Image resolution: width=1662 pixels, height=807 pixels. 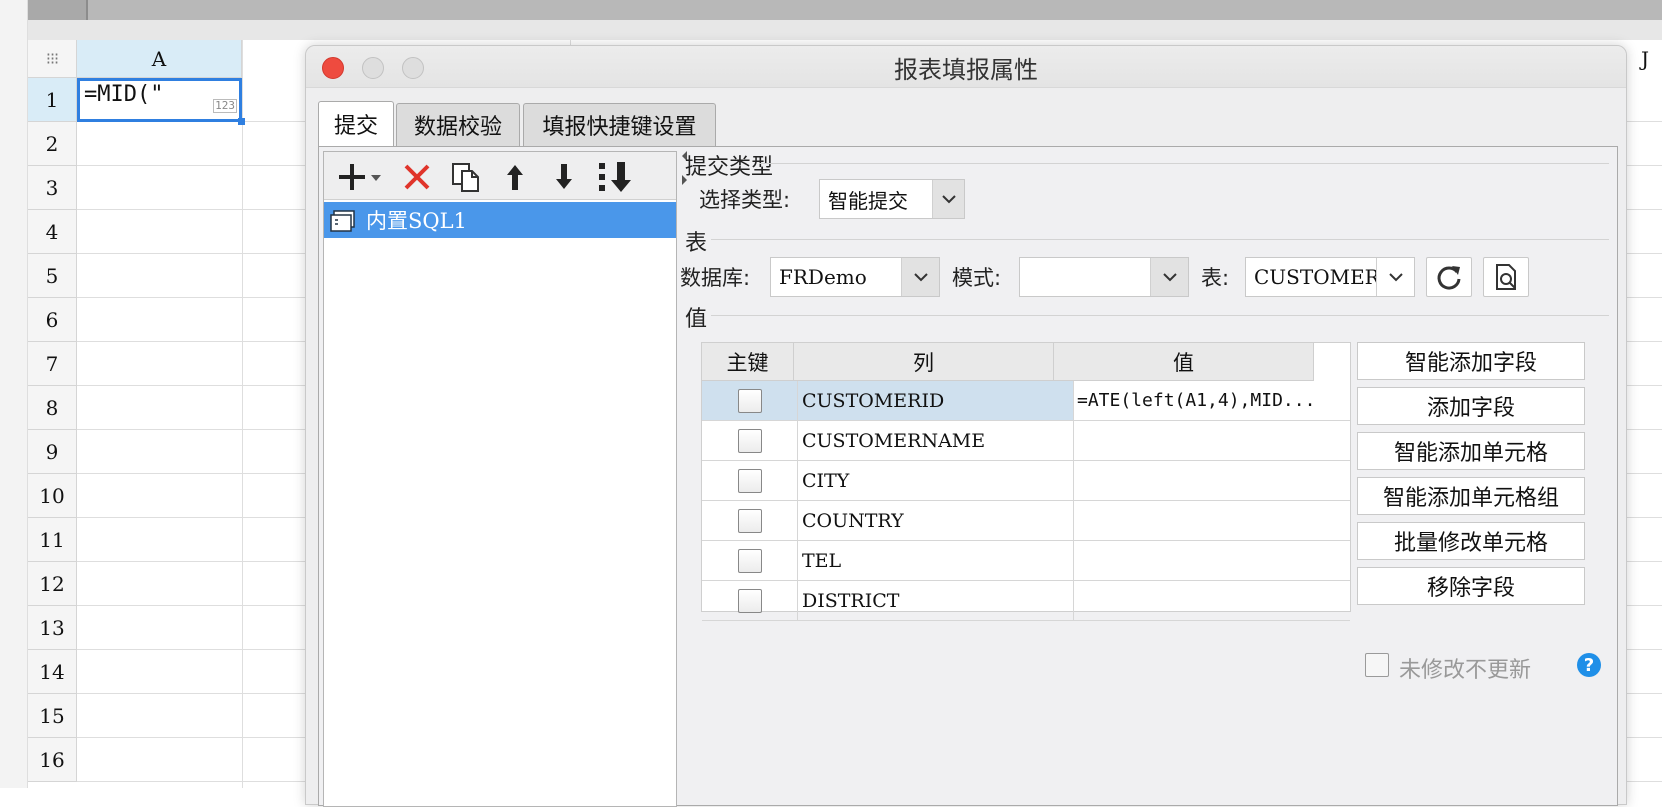 I want to click on grid-icon: ⁝⁝⁝, so click(x=52, y=58).